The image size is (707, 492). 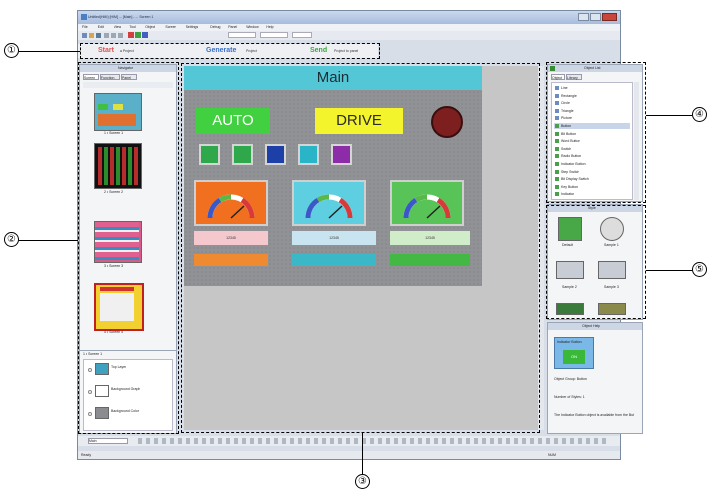 I want to click on status-bar: Ready NUM, so click(x=349, y=455).